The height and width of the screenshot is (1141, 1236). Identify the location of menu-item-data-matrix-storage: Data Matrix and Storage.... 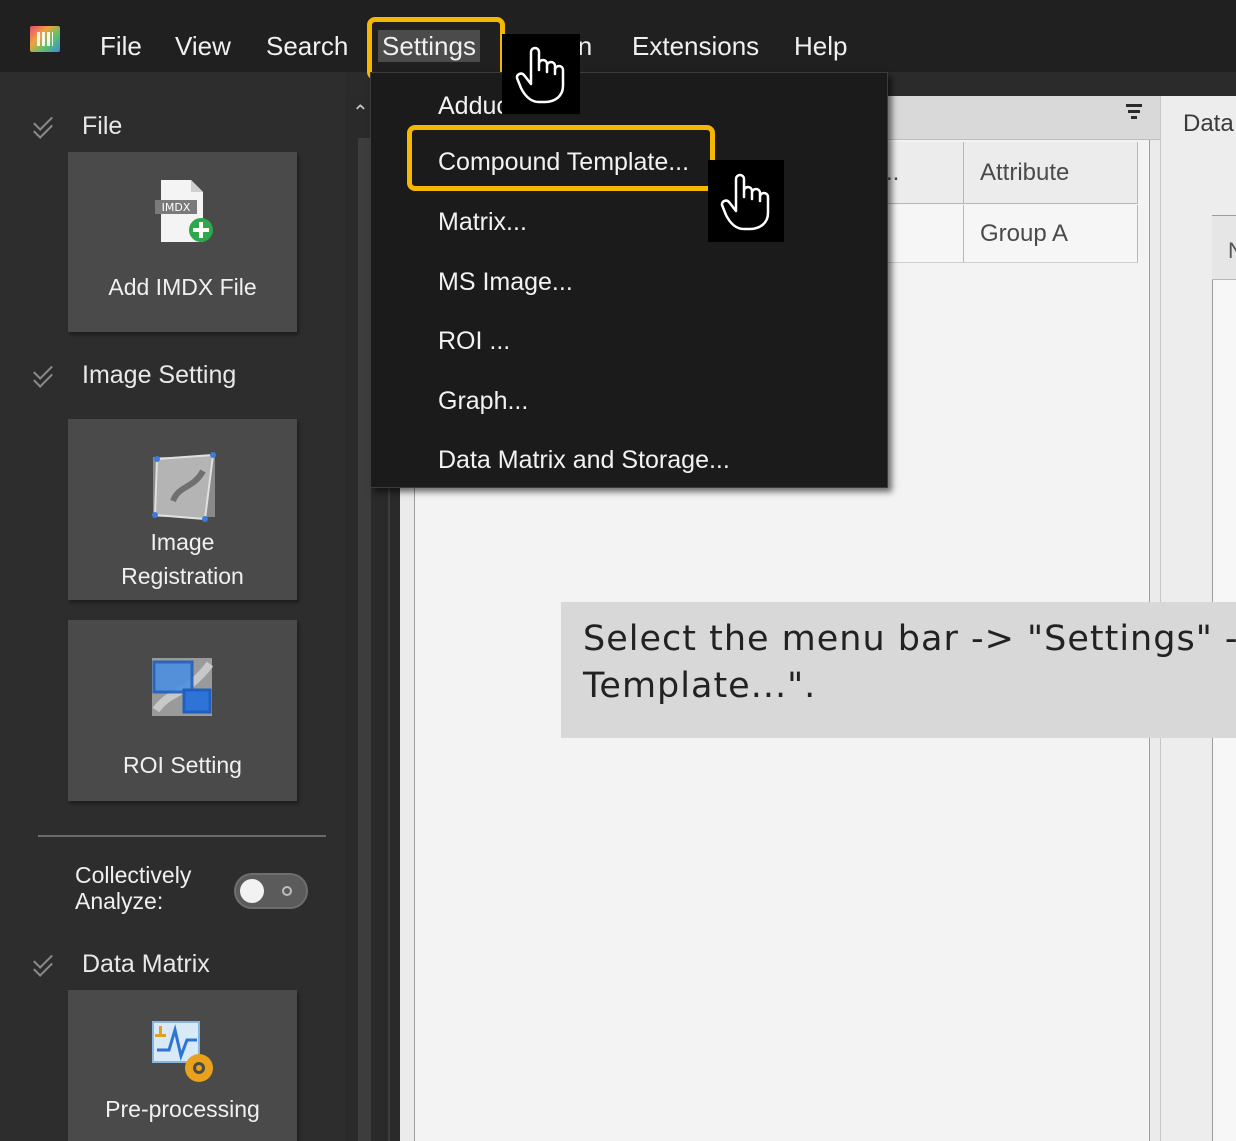
(584, 460).